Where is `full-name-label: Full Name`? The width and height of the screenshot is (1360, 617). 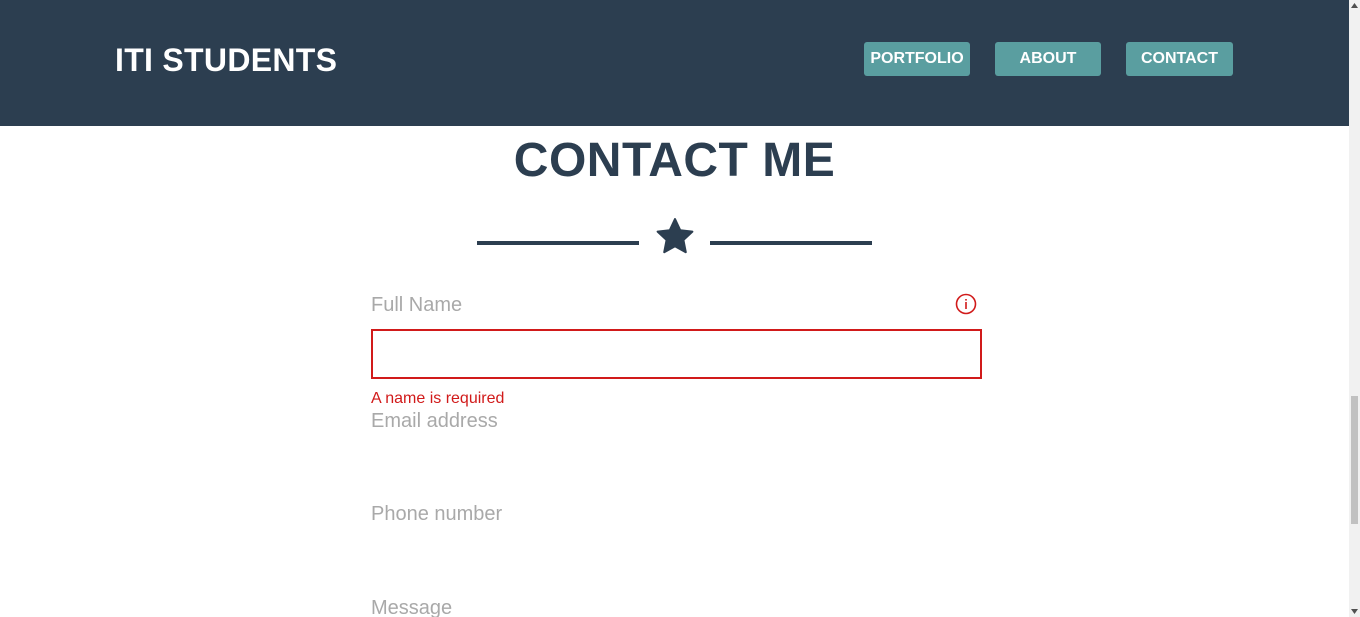 full-name-label: Full Name is located at coordinates (417, 305).